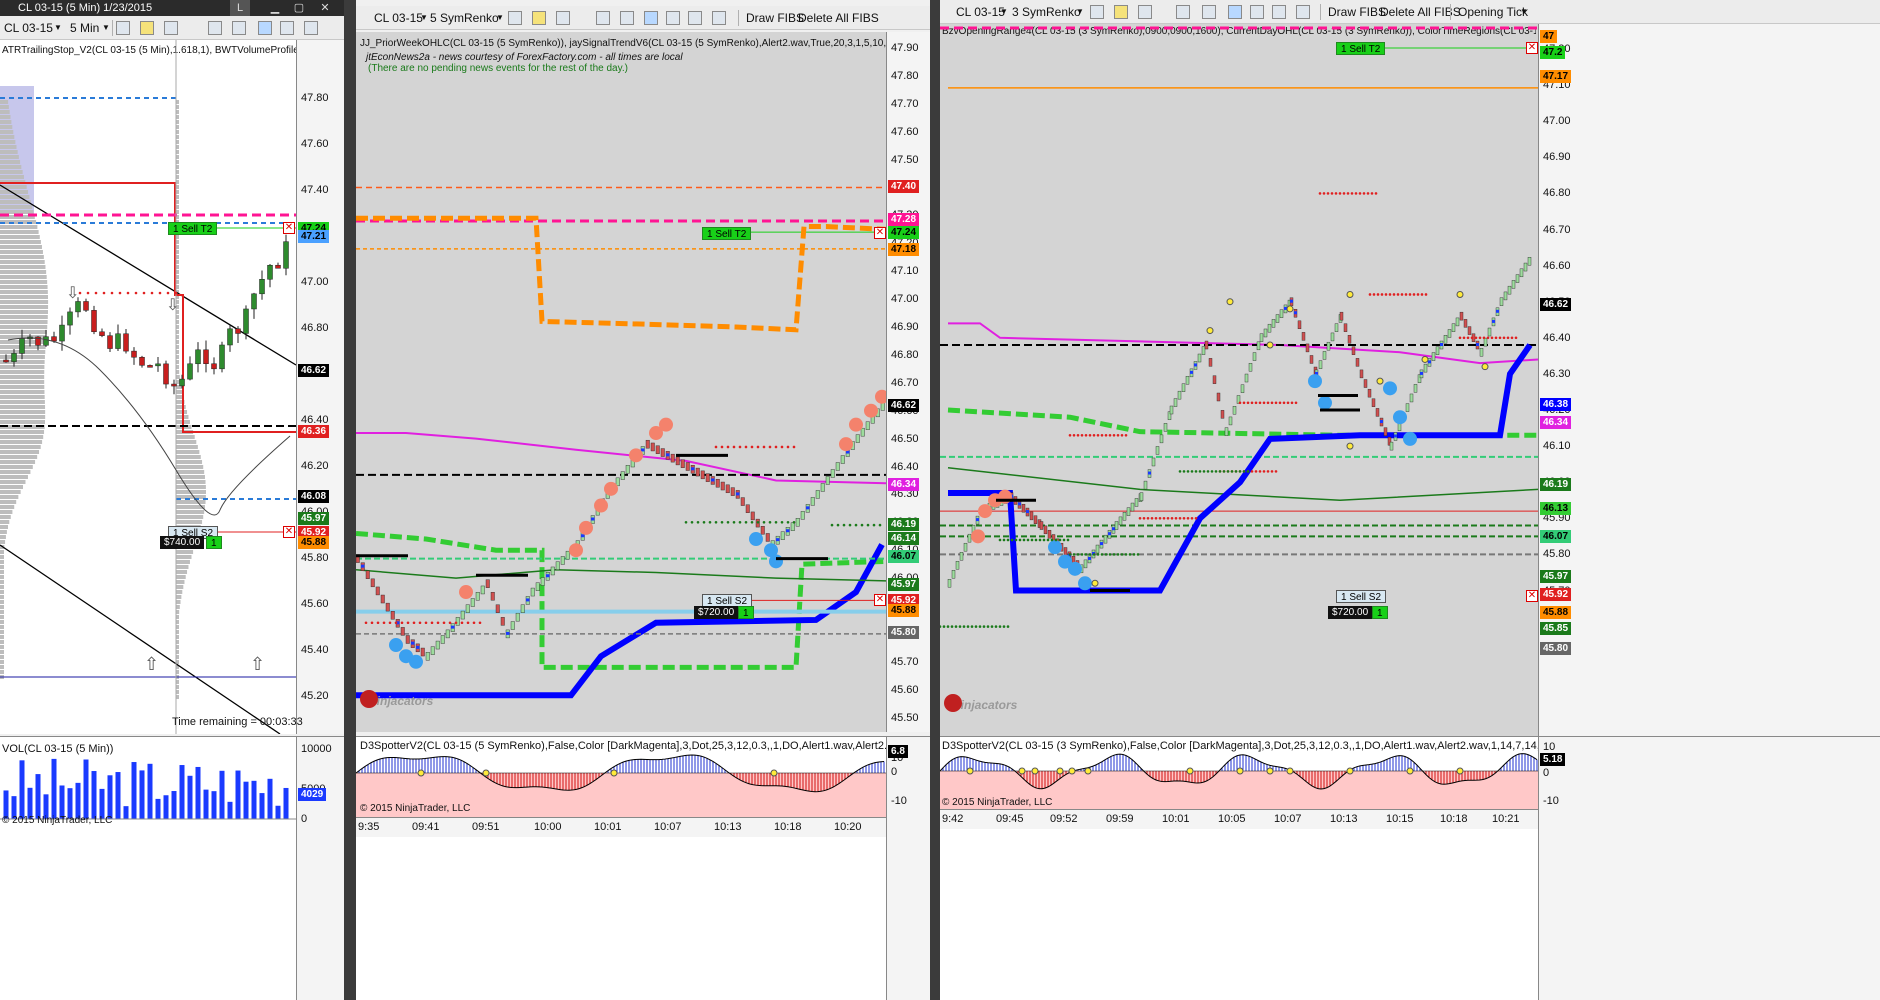 Image resolution: width=1880 pixels, height=1000 pixels. I want to click on price-tag: 47.17, so click(1556, 76).